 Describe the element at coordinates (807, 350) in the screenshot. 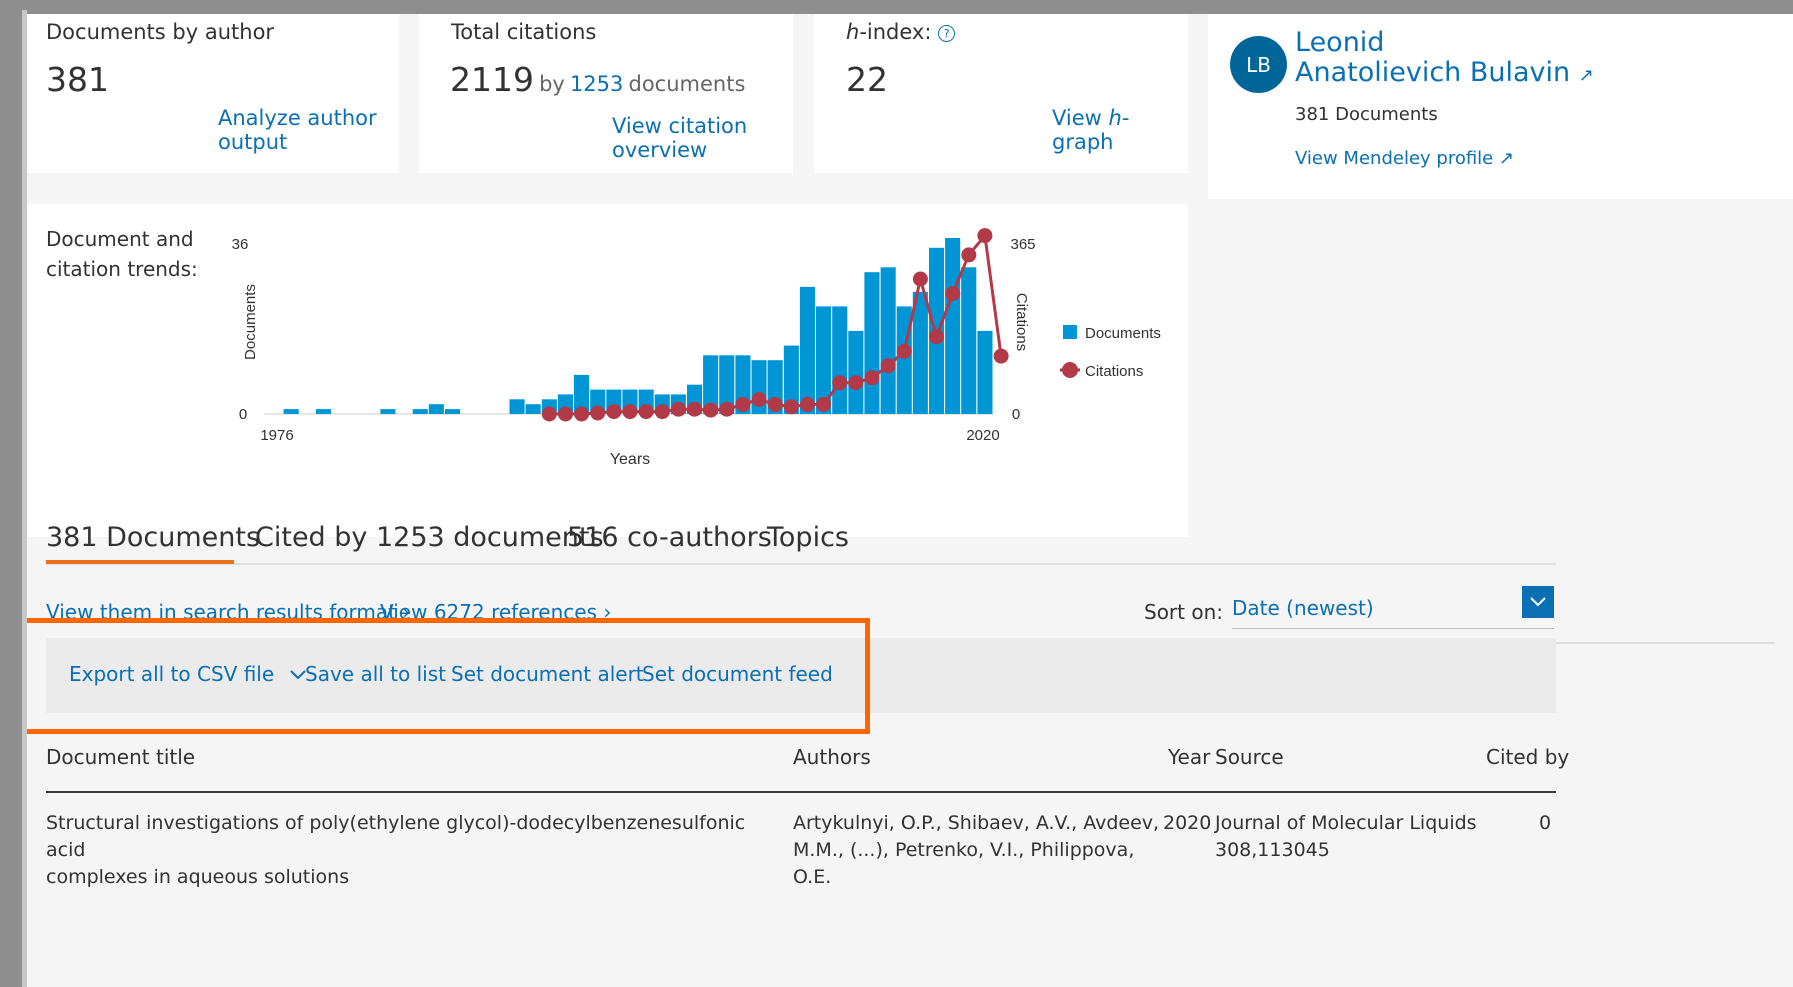

I see `documents-bar-2009` at that location.